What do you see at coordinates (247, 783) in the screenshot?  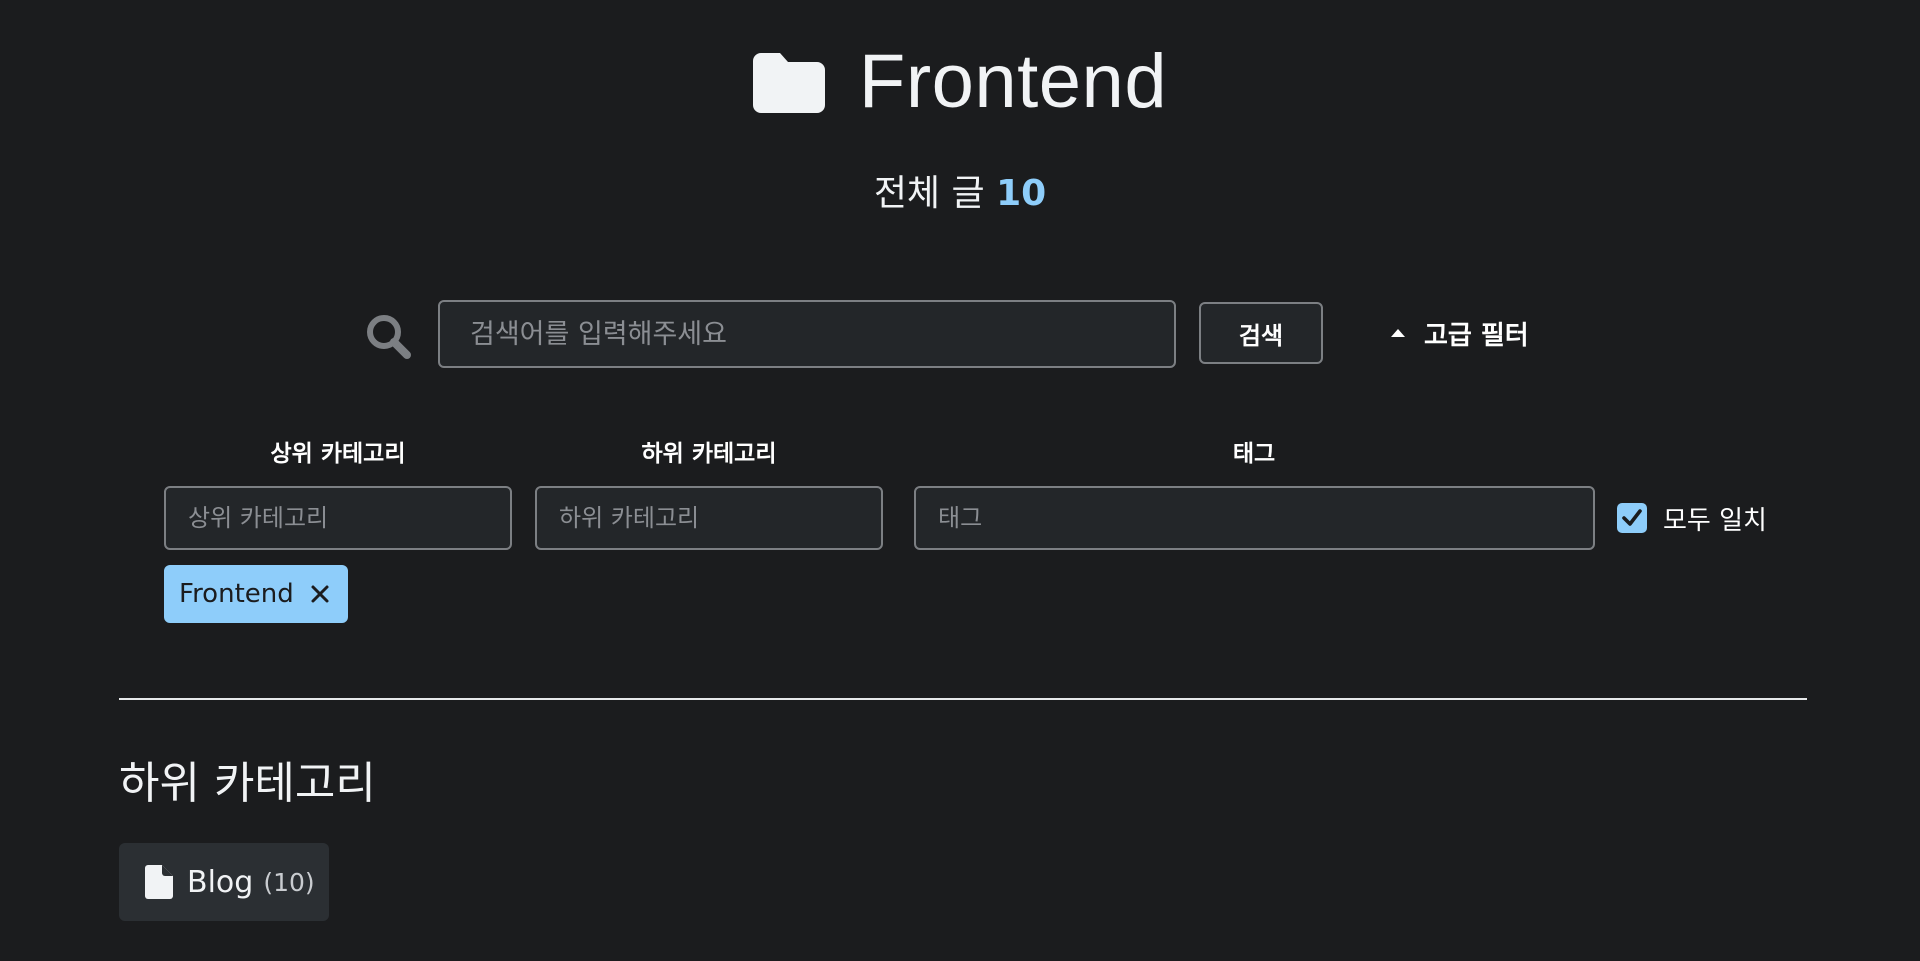 I see `subcategory-section-title: 하위 카테고리` at bounding box center [247, 783].